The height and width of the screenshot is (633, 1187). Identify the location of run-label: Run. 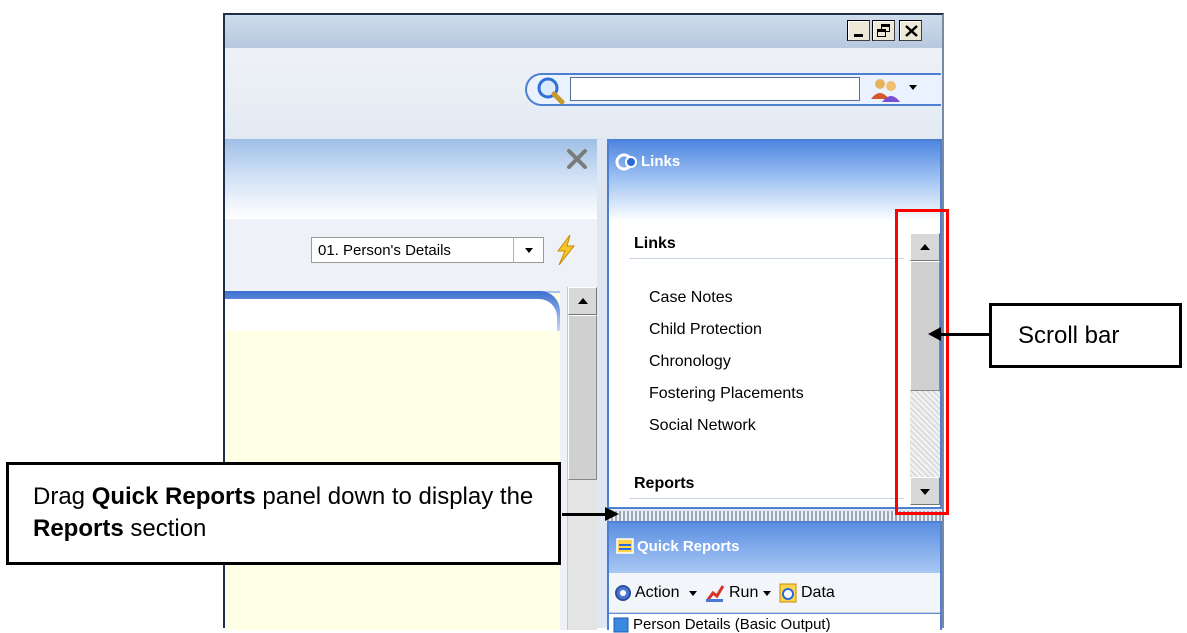
(744, 592).